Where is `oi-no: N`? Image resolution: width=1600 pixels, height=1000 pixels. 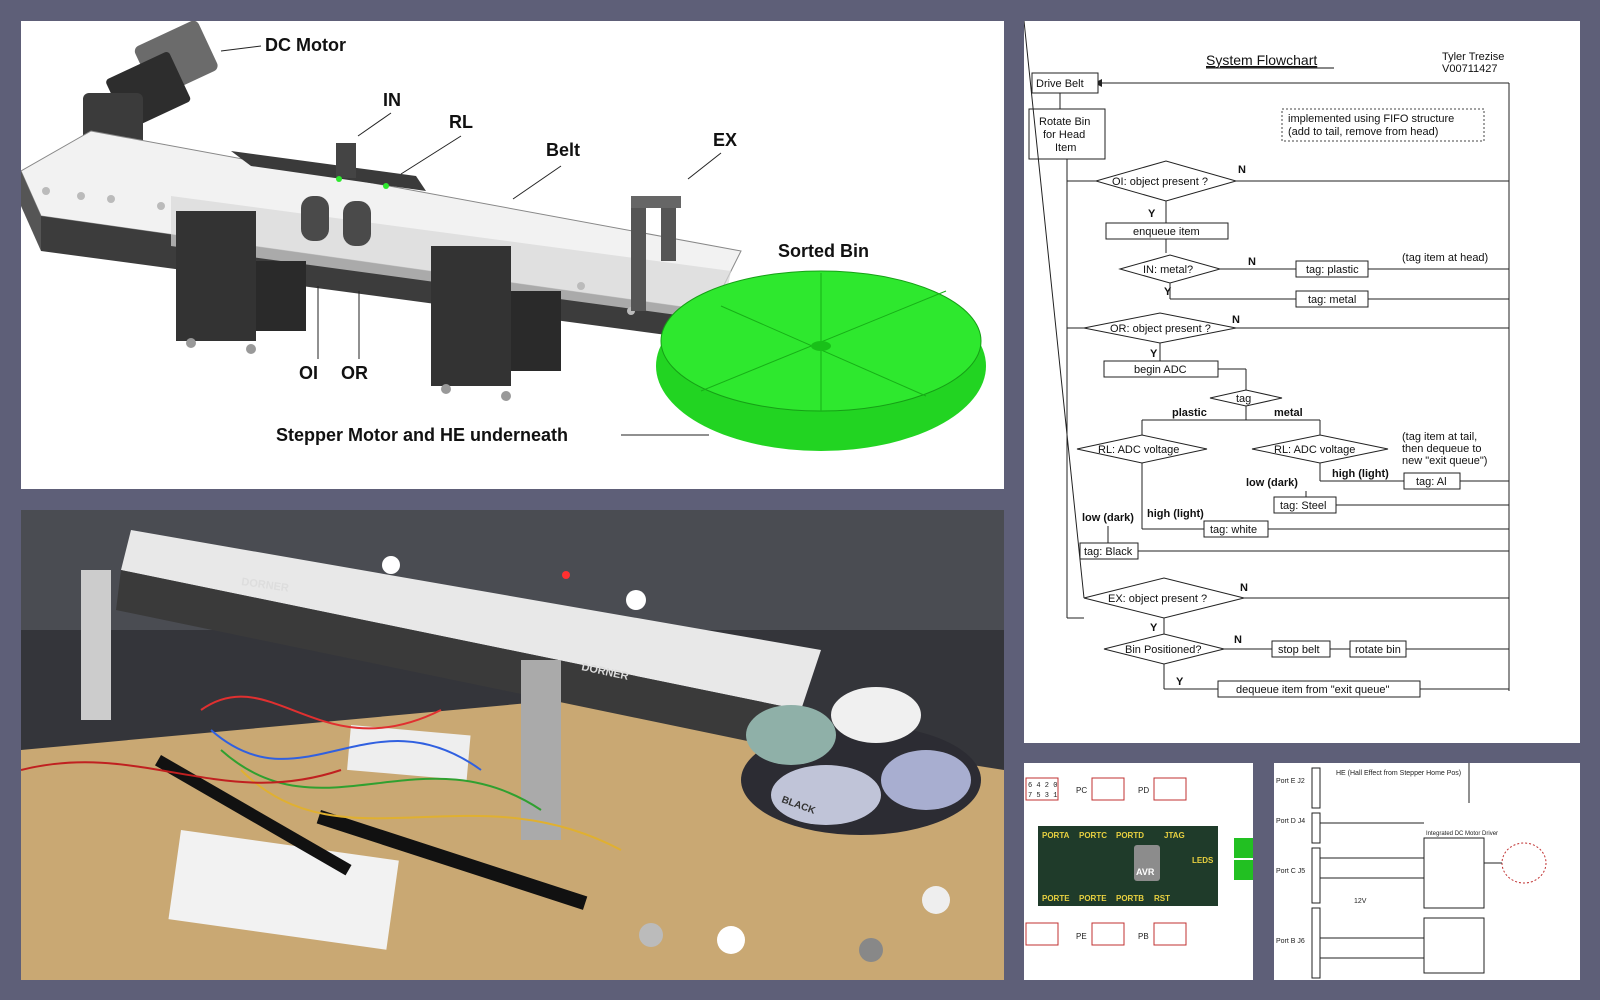
oi-no: N is located at coordinates (1242, 170).